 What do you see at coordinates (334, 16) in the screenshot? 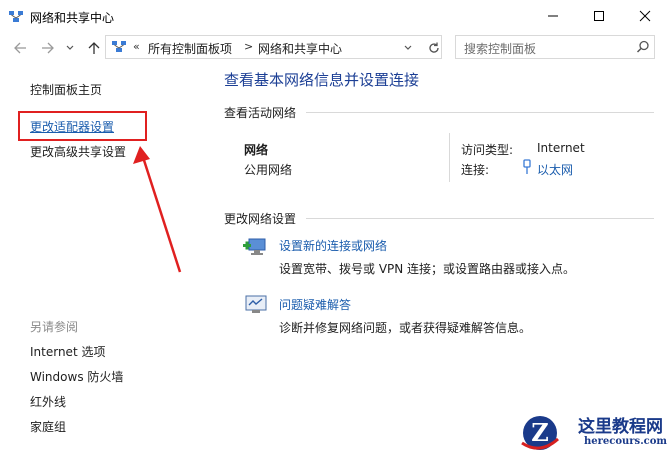
I see `title-bar: 网络和共享中心` at bounding box center [334, 16].